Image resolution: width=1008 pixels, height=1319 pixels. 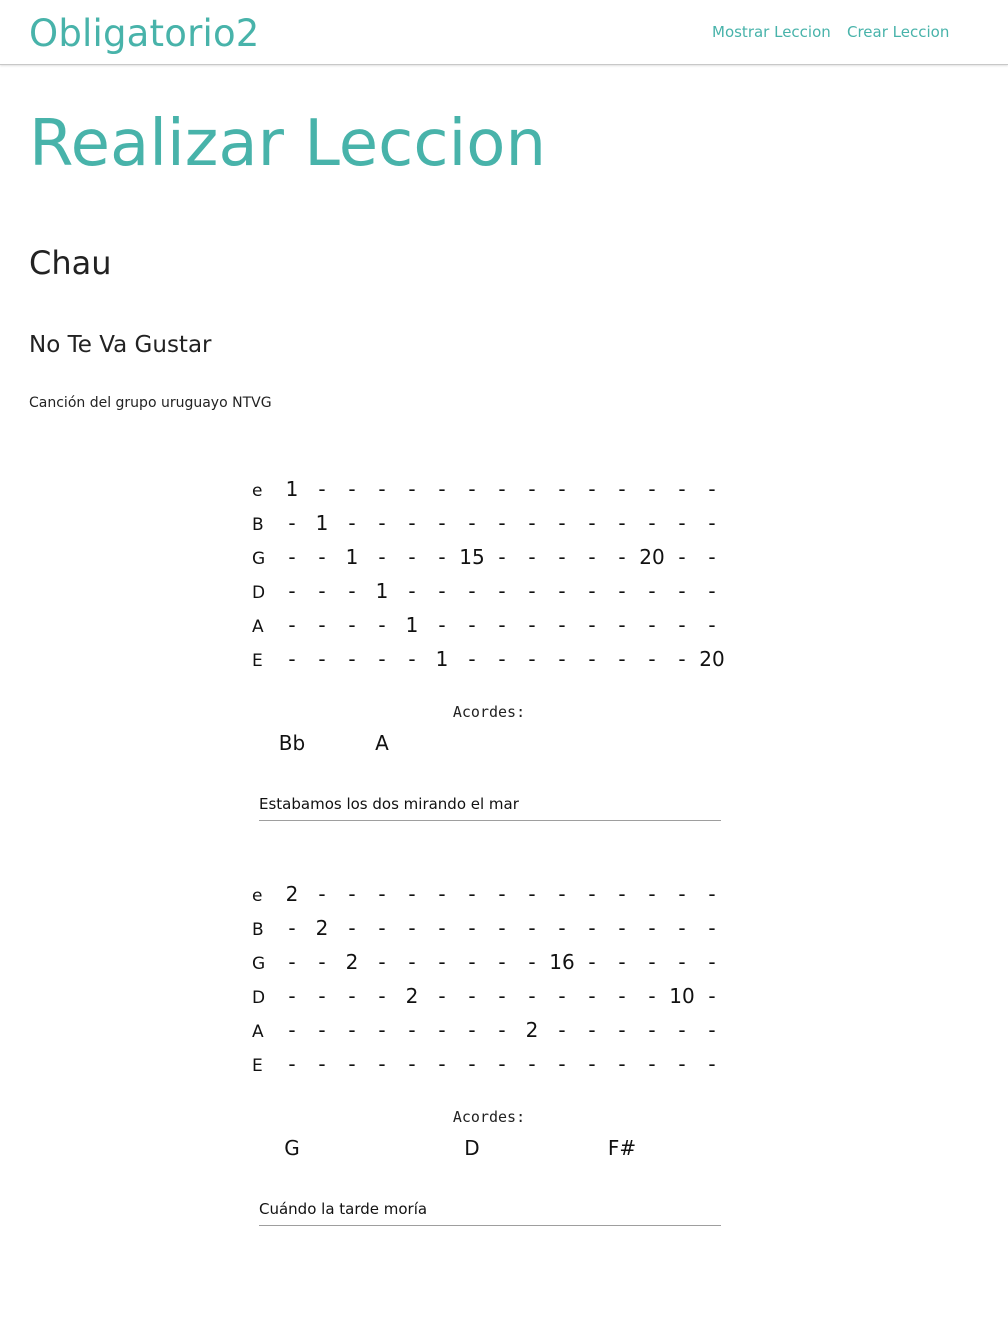 What do you see at coordinates (712, 659) in the screenshot?
I see `tab-cell-fret: 20` at bounding box center [712, 659].